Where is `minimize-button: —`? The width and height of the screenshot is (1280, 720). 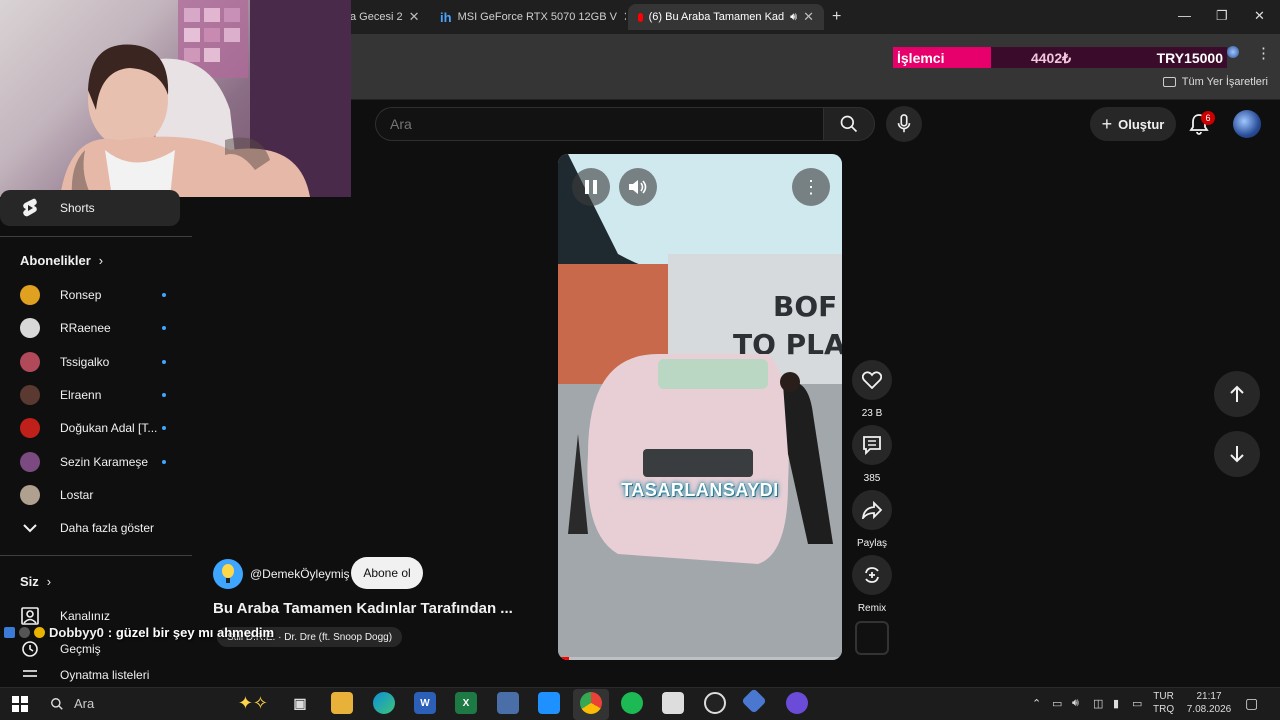 minimize-button: — is located at coordinates (1184, 15).